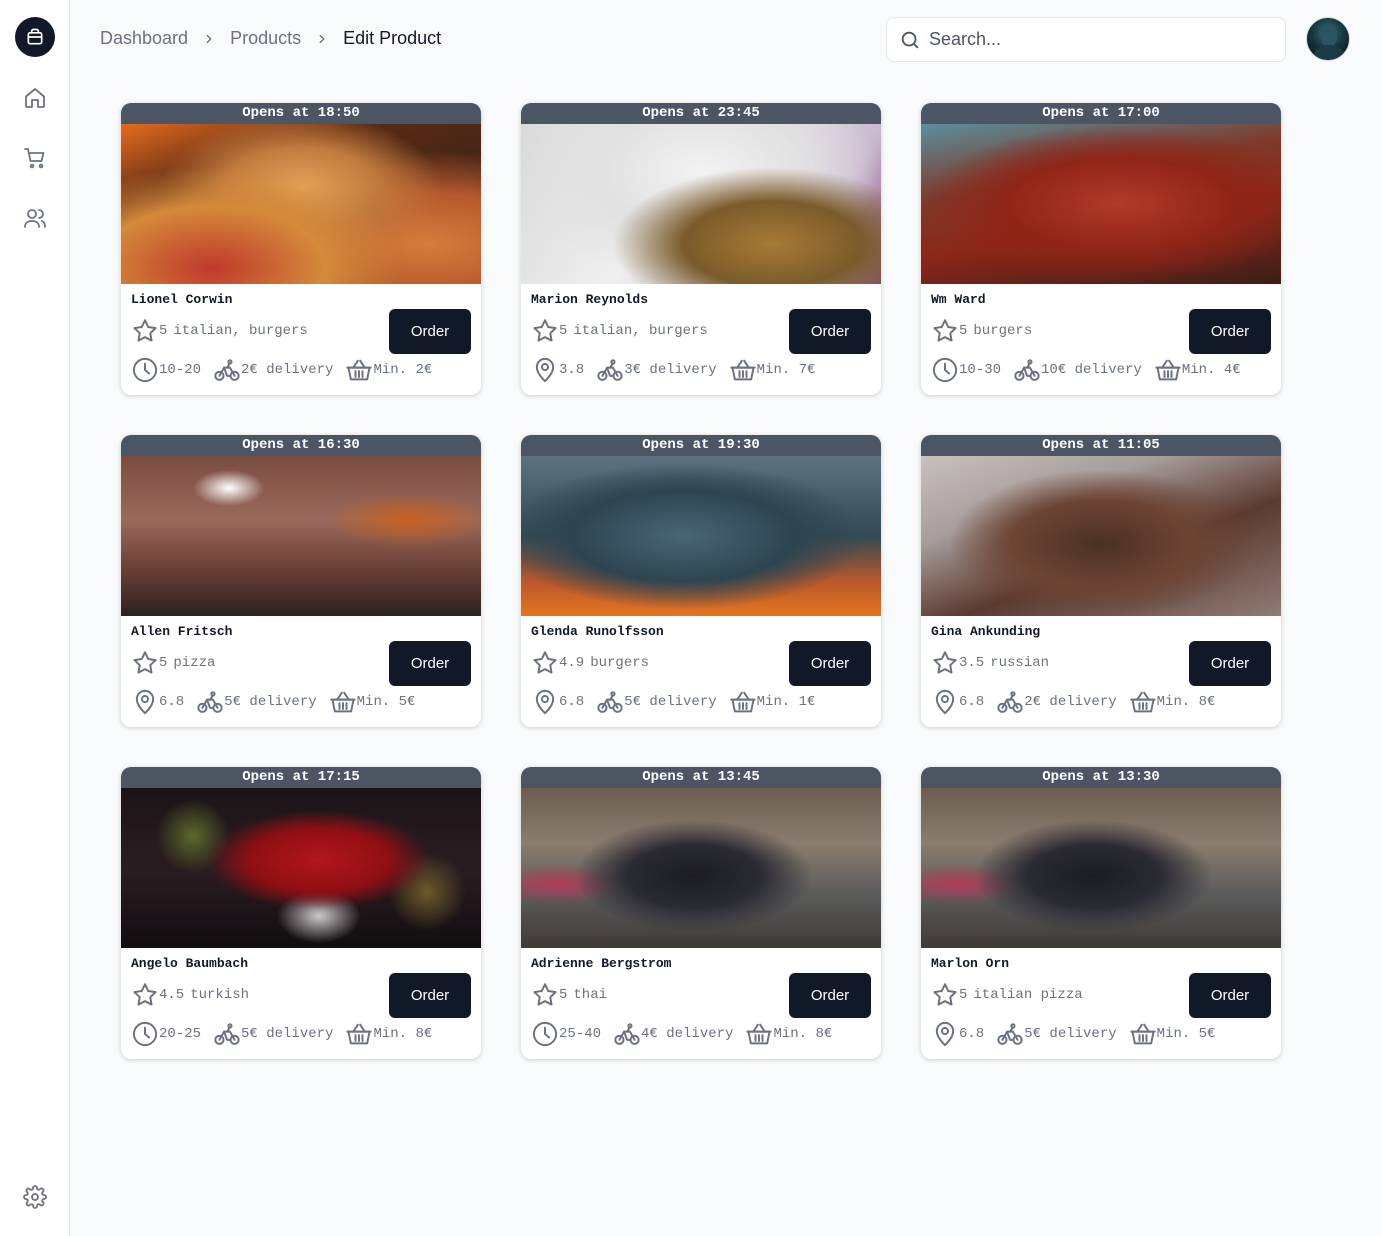 The height and width of the screenshot is (1236, 1382). What do you see at coordinates (1101, 777) in the screenshot?
I see `opening-time-banner: Opens at 13:30` at bounding box center [1101, 777].